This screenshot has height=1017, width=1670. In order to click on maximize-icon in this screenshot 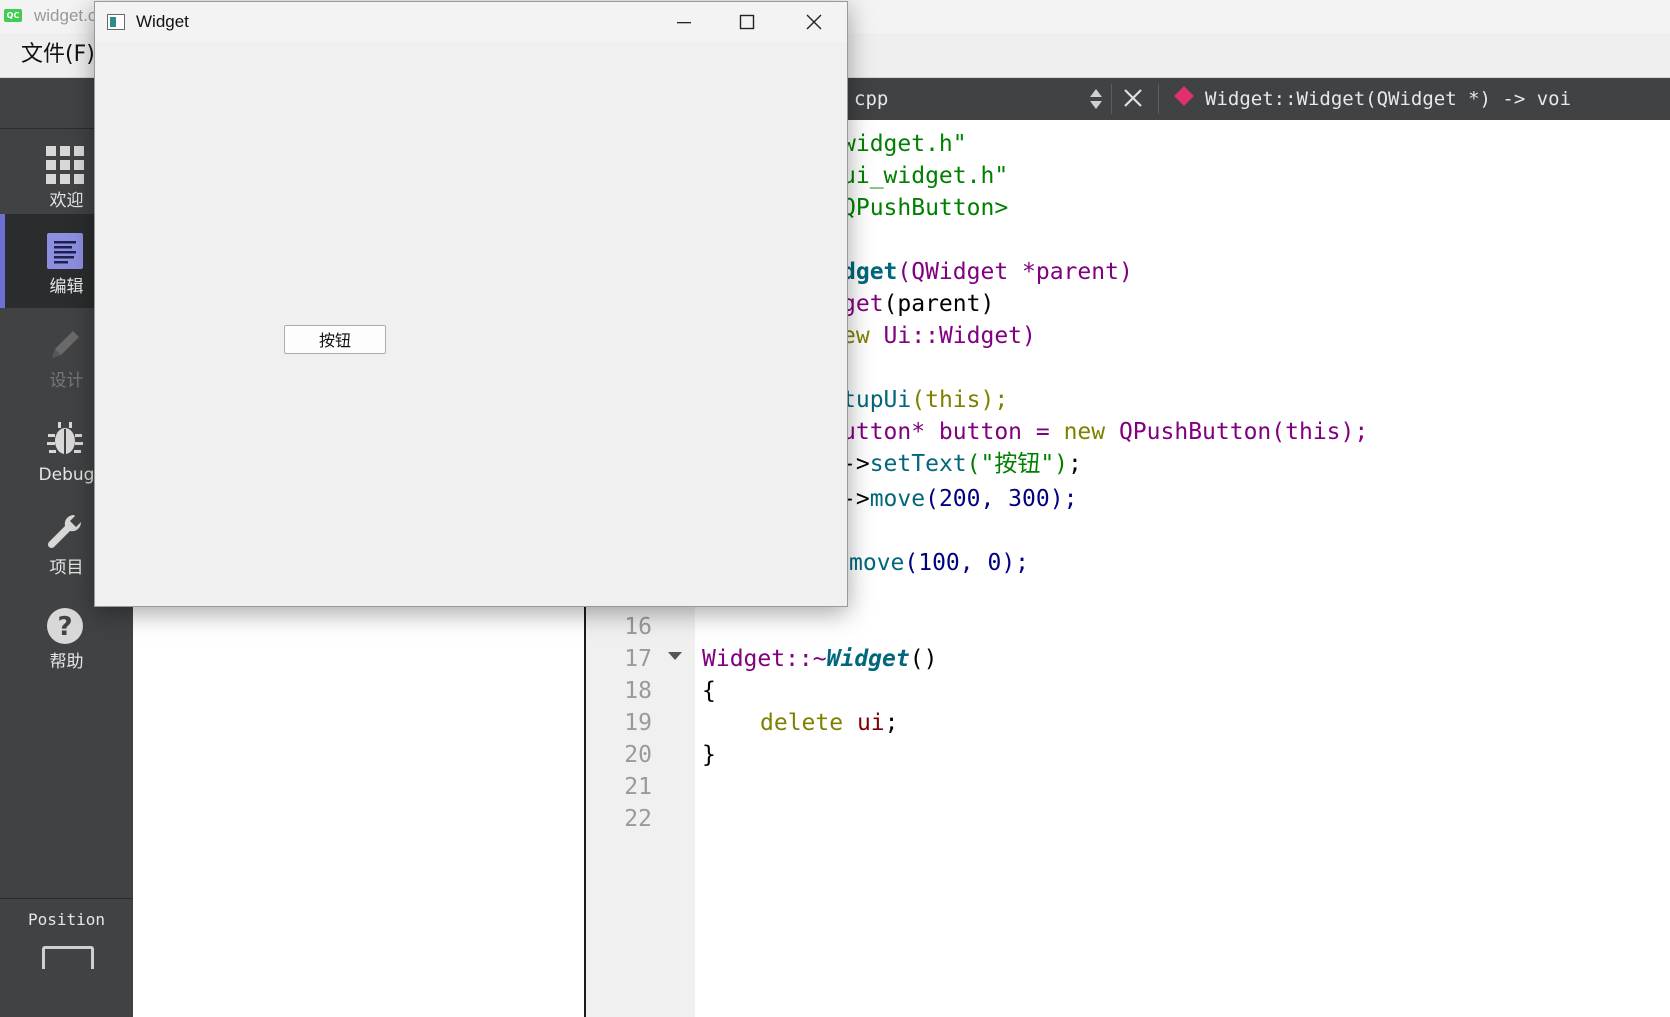, I will do `click(747, 22)`.